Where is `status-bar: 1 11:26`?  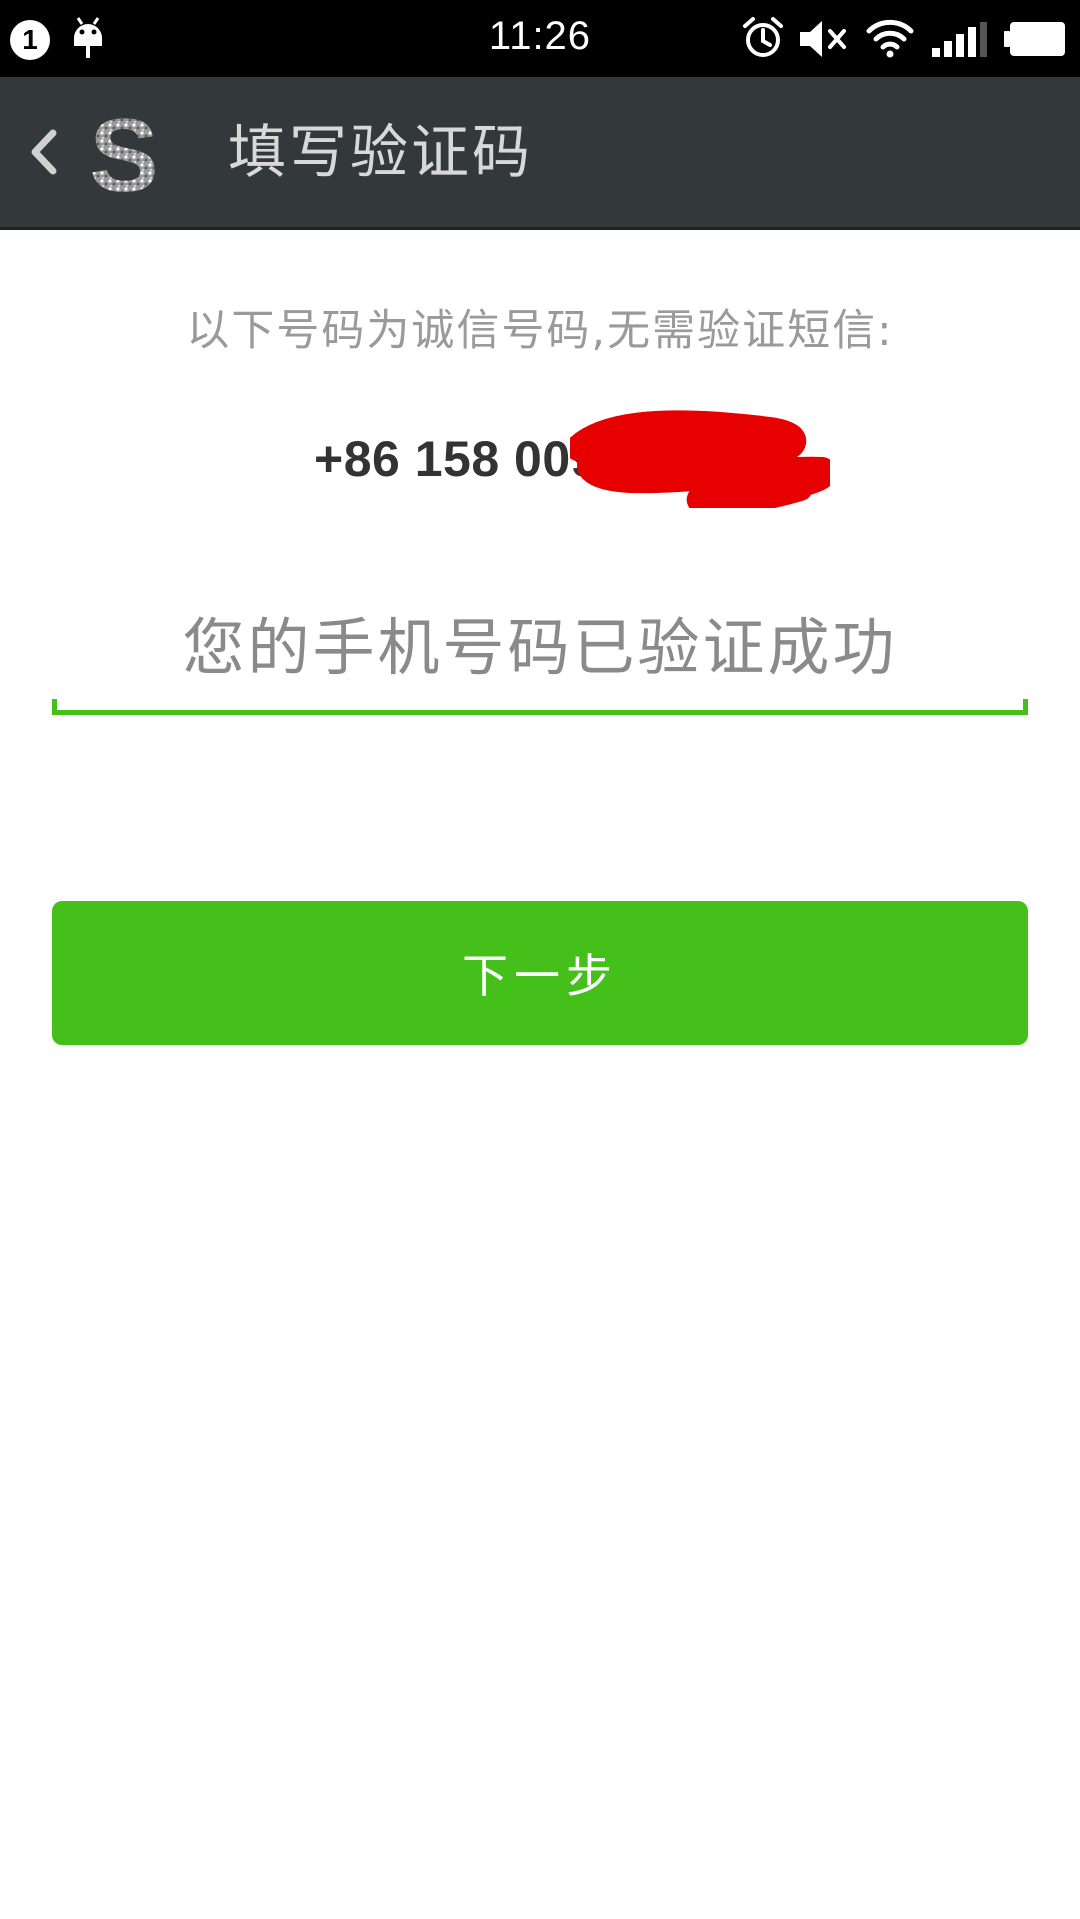
status-bar: 1 11:26 is located at coordinates (540, 38).